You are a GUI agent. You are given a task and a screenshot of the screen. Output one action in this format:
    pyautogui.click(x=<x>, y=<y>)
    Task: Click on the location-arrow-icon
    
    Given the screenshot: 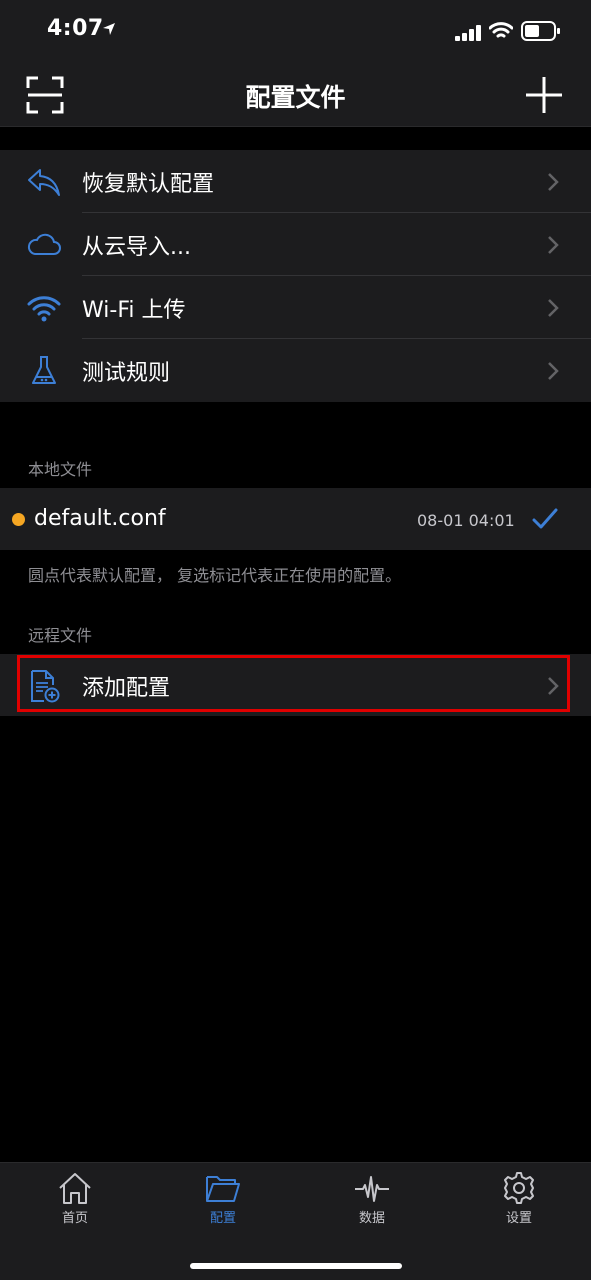 What is the action you would take?
    pyautogui.click(x=109, y=29)
    